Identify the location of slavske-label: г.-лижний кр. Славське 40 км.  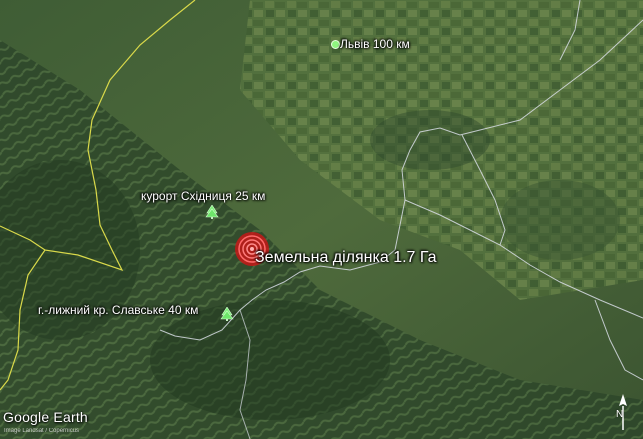
(118, 310).